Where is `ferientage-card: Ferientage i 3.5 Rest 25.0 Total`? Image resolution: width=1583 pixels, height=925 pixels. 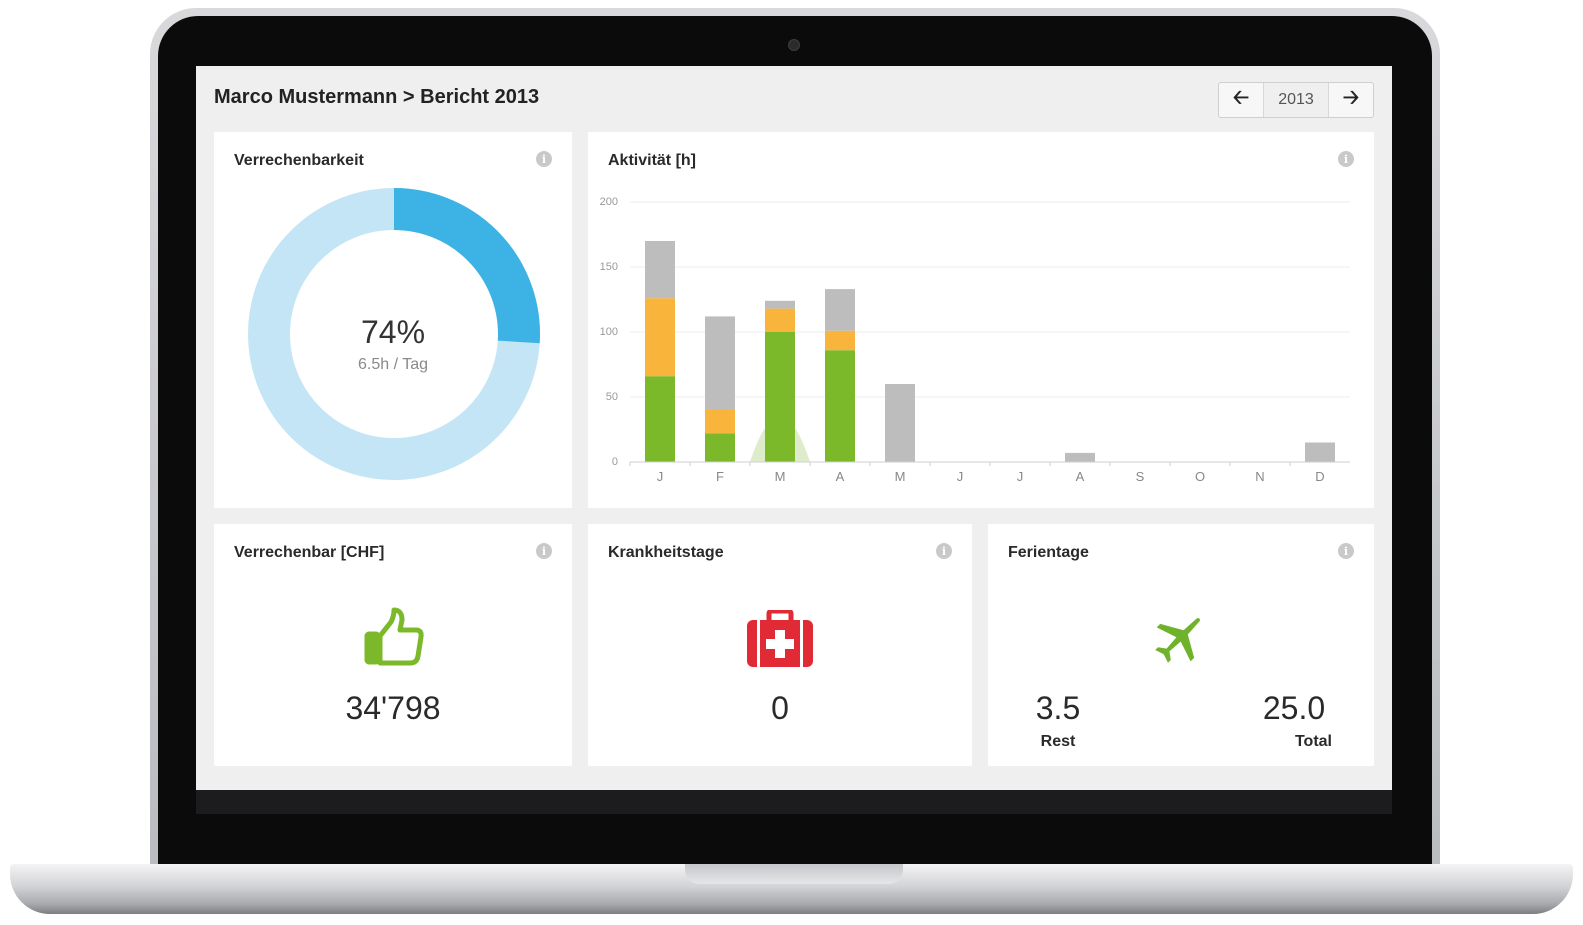
ferientage-card: Ferientage i 3.5 Rest 25.0 Total is located at coordinates (1181, 645).